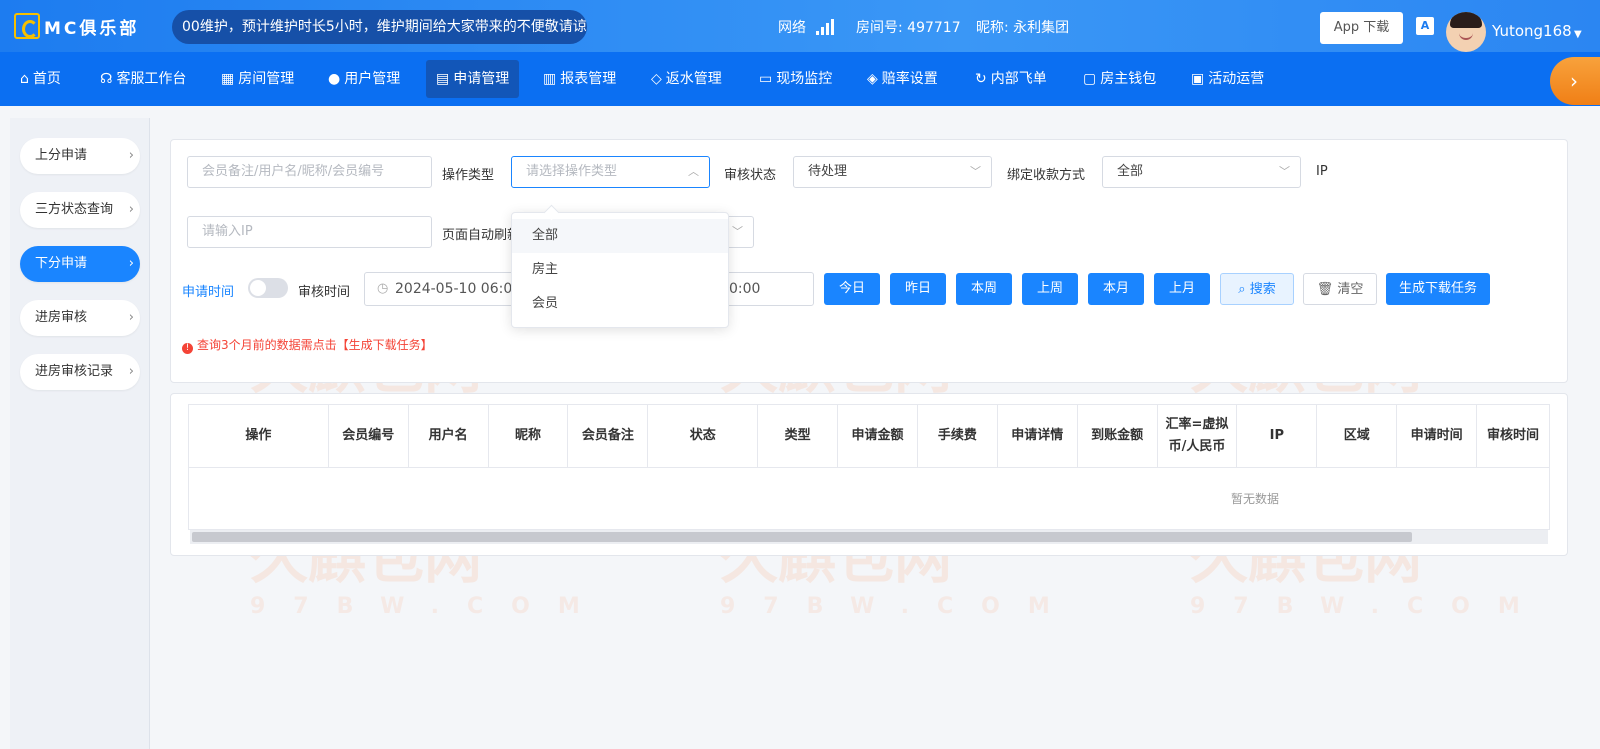 This screenshot has height=749, width=1600. What do you see at coordinates (579, 79) in the screenshot?
I see `nav-report-management: ▥ 报表管理` at bounding box center [579, 79].